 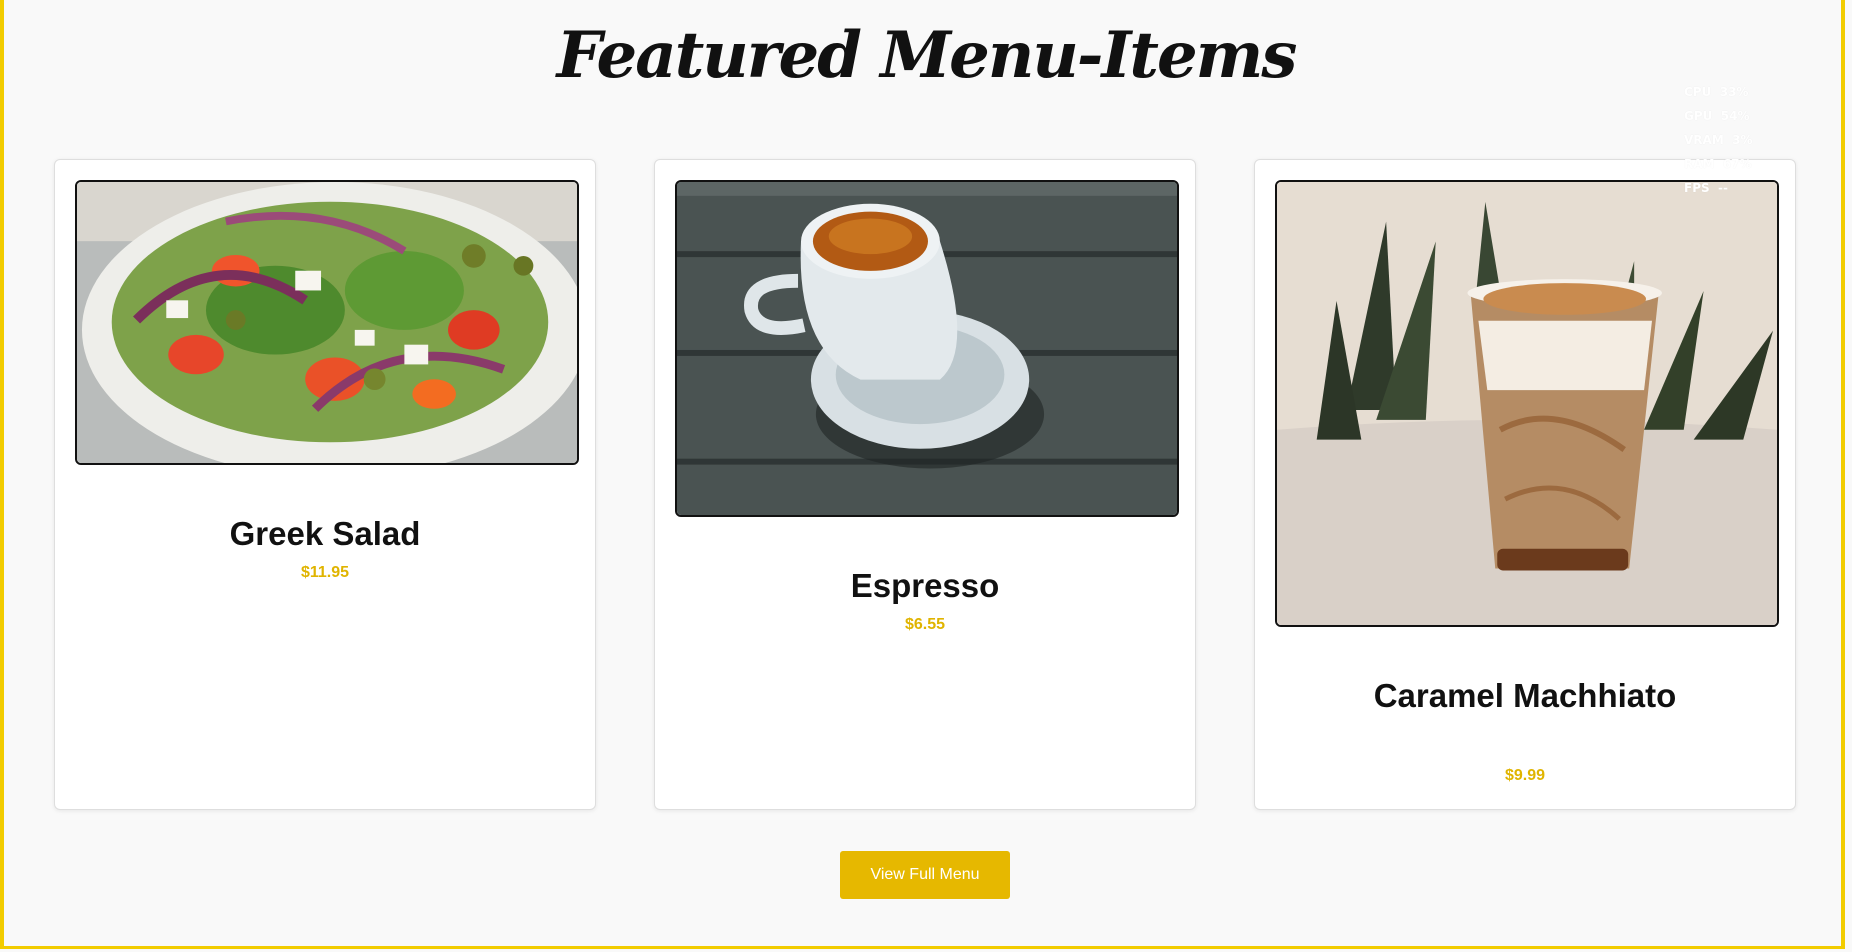 What do you see at coordinates (1525, 775) in the screenshot?
I see `item-price: $9.99` at bounding box center [1525, 775].